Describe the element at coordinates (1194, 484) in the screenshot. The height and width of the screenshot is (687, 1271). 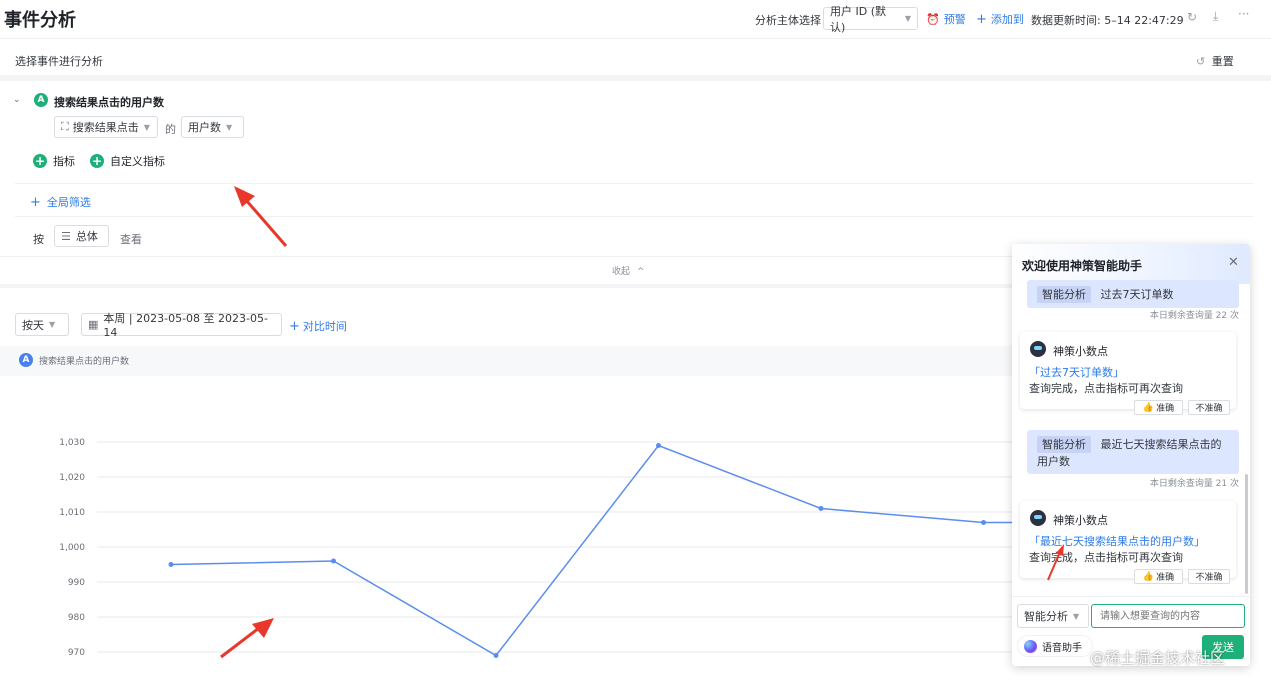
I see `quota-text: 本日剩余查询量 21 次` at that location.